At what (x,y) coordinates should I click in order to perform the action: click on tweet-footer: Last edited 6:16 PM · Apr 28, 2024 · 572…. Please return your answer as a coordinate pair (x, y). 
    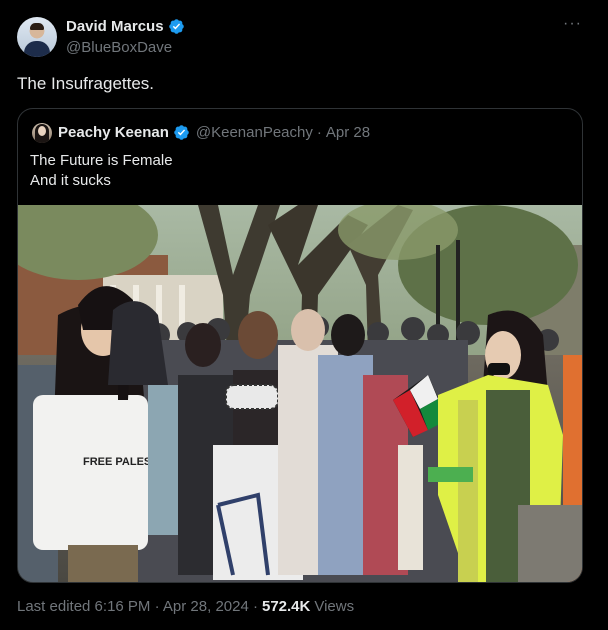
    Looking at the image, I should click on (185, 606).